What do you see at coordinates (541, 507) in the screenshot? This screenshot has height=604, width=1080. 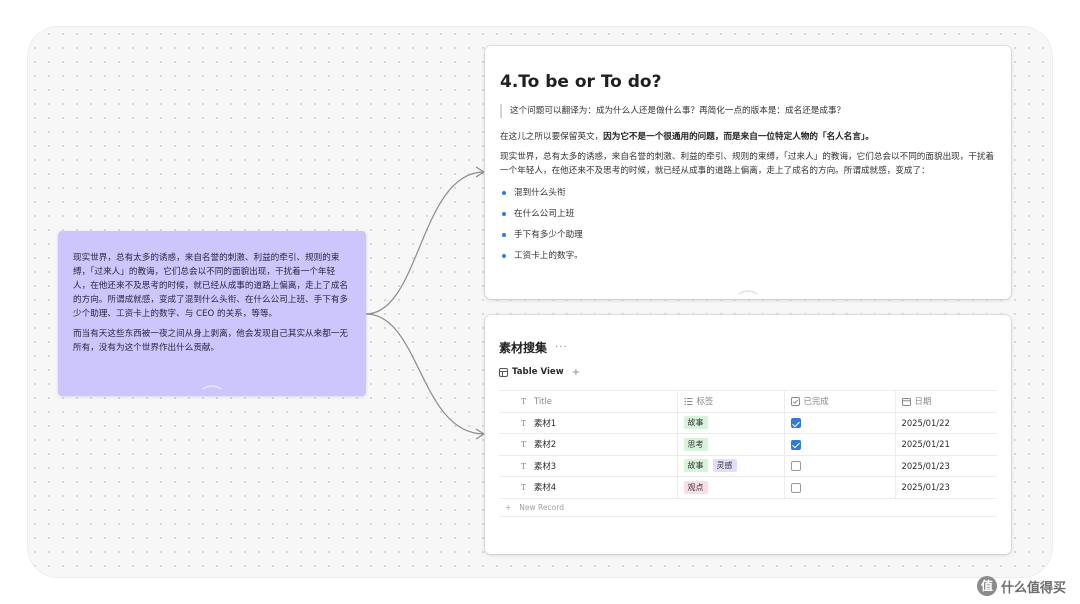 I see `new-record-label: New Record` at bounding box center [541, 507].